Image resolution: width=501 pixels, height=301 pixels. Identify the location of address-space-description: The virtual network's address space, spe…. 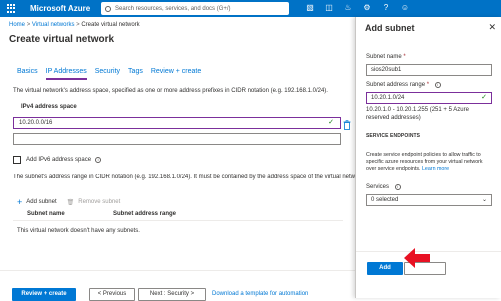
(170, 91).